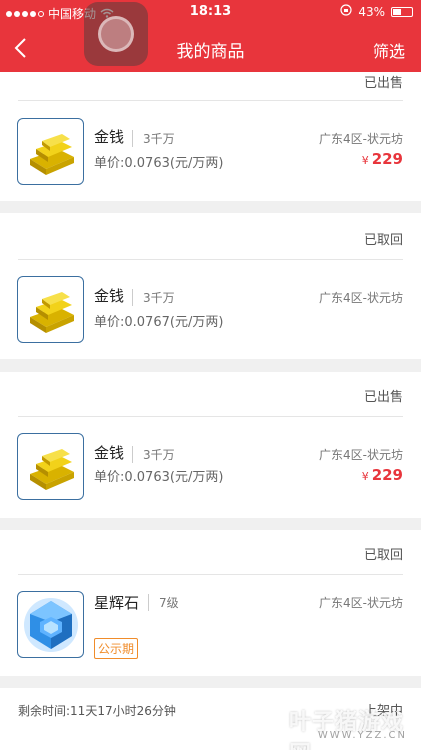  Describe the element at coordinates (97, 711) in the screenshot. I see `remaining-time: 剩余时间:11天17小时26分钟` at that location.